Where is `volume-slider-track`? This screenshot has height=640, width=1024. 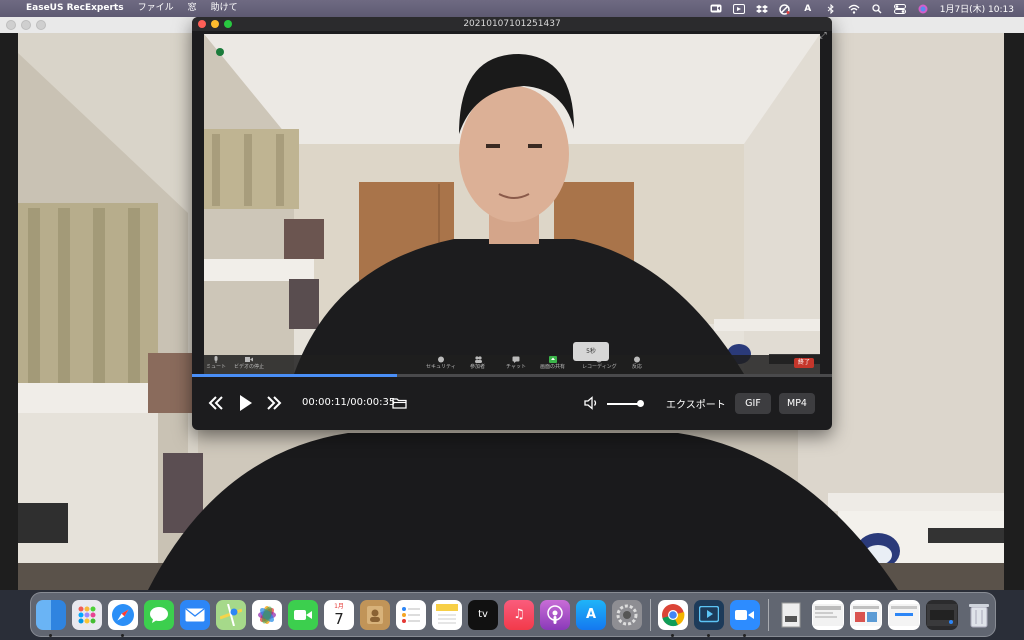
volume-slider-track is located at coordinates (624, 404).